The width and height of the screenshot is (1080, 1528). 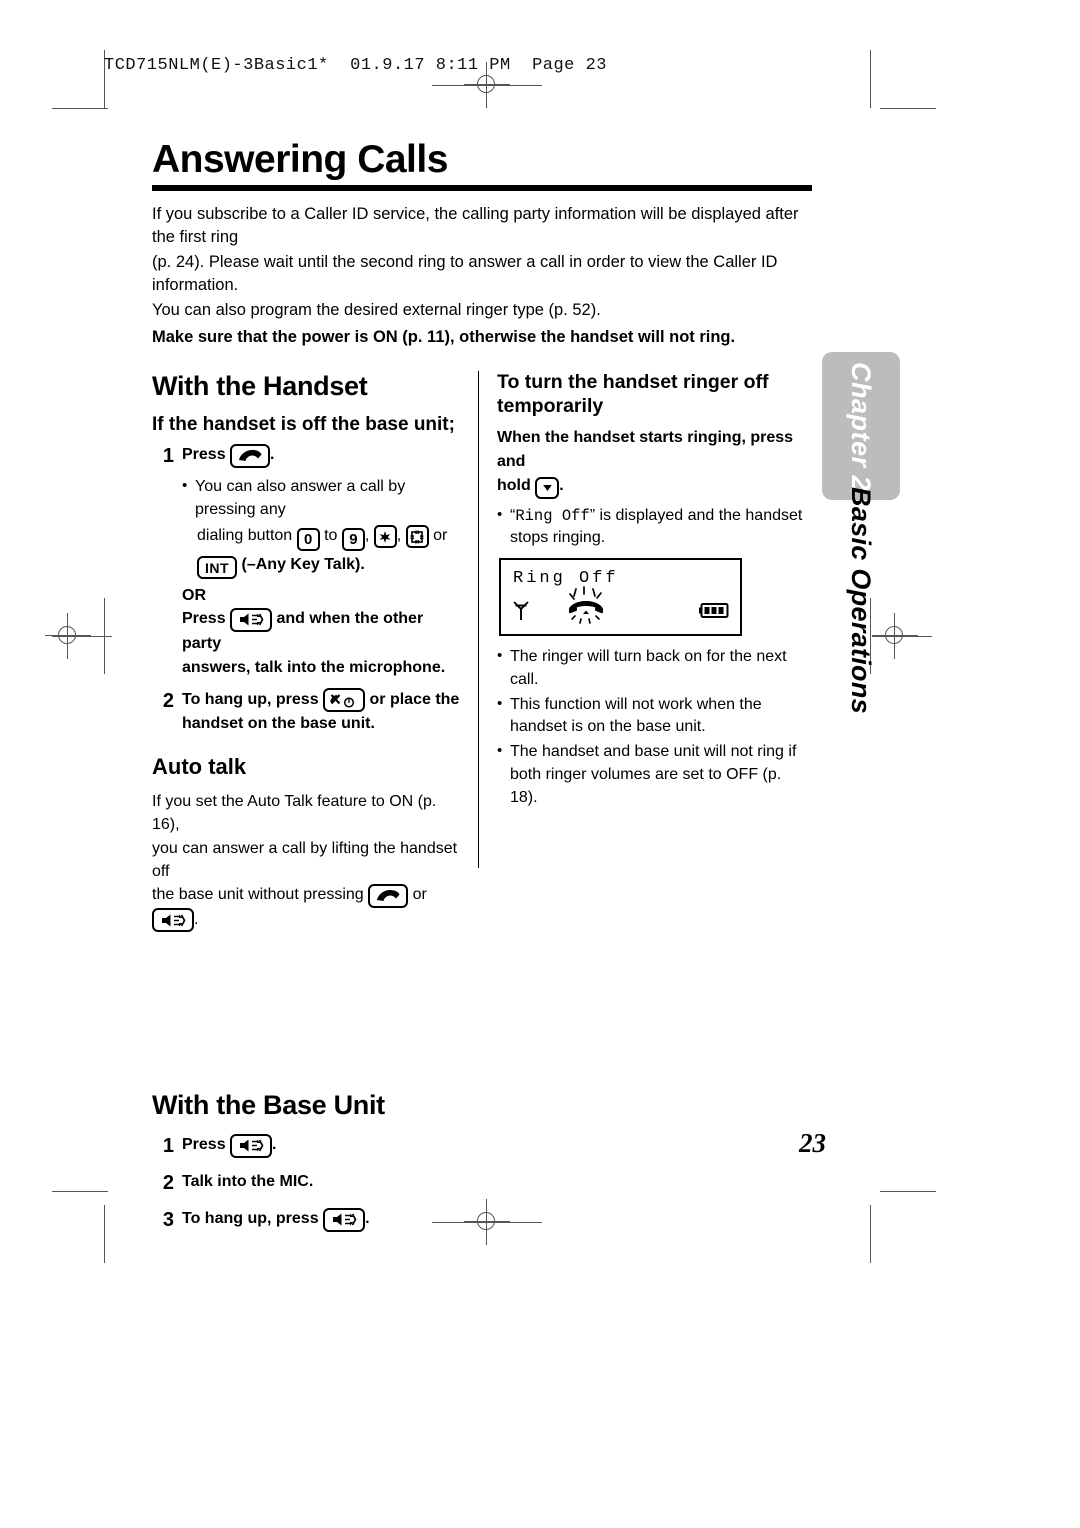 What do you see at coordinates (714, 613) in the screenshot?
I see `battery-full-icon` at bounding box center [714, 613].